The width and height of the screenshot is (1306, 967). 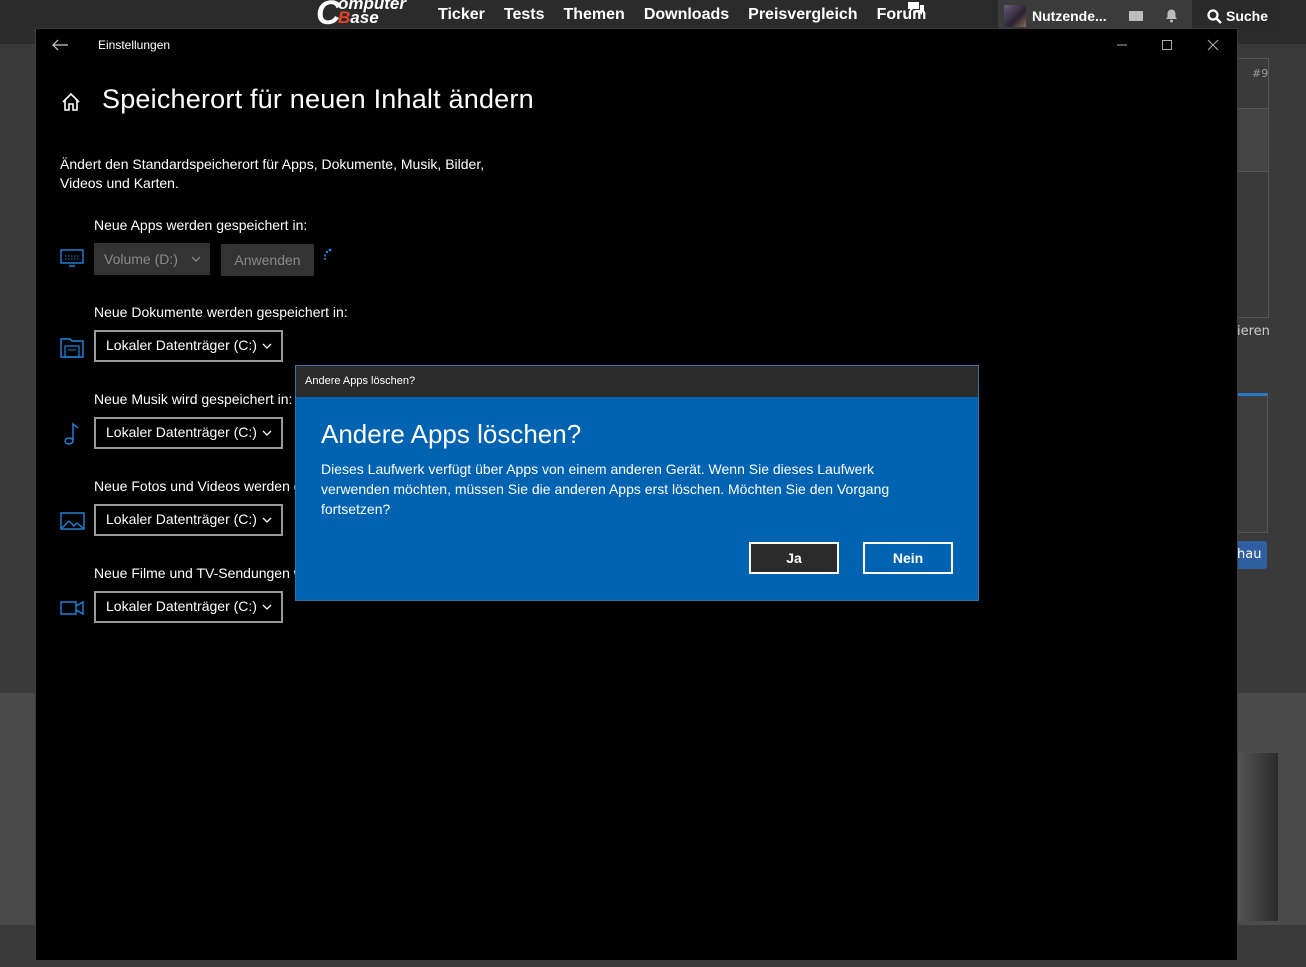 What do you see at coordinates (1253, 188) in the screenshot?
I see `side-panel` at bounding box center [1253, 188].